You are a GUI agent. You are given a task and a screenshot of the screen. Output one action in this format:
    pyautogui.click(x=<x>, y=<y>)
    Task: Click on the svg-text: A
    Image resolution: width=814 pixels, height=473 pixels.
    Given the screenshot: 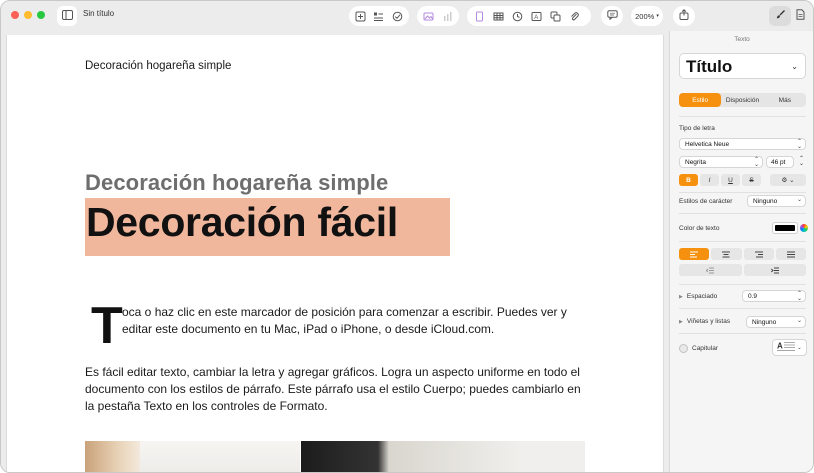 What is the action you would take?
    pyautogui.click(x=780, y=346)
    